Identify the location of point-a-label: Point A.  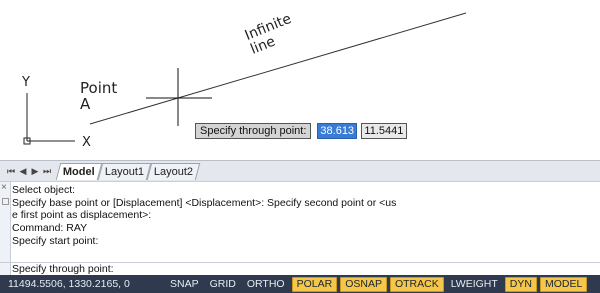
(98, 96).